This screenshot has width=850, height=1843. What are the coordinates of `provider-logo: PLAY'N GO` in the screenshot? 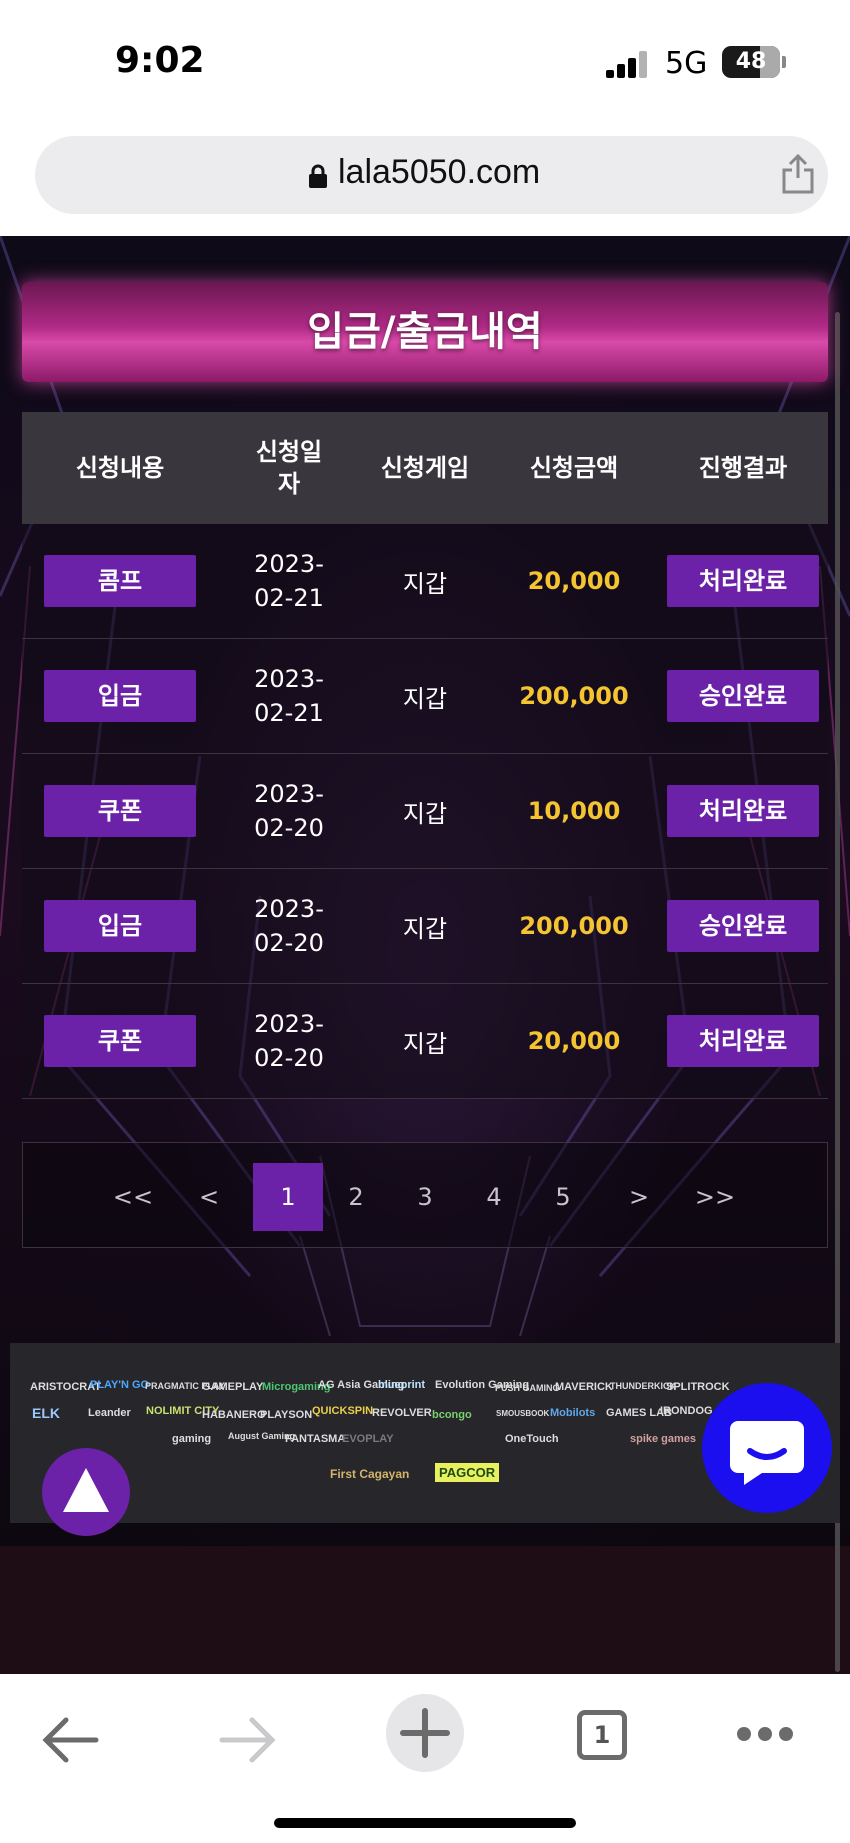 It's located at (120, 1385).